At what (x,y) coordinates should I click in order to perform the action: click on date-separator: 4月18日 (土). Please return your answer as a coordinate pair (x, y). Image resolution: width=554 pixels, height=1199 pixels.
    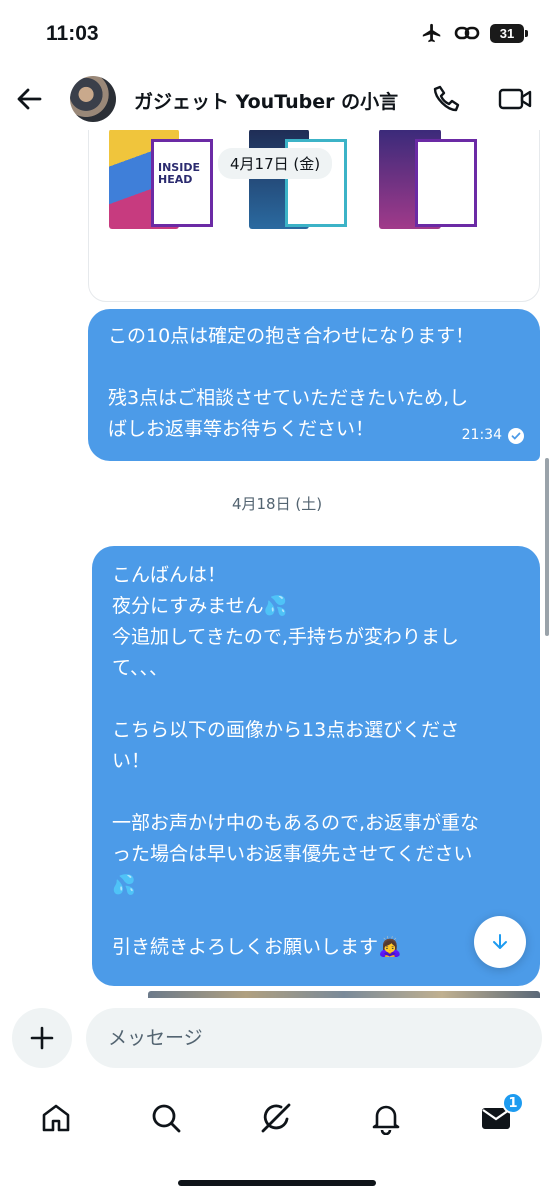
    Looking at the image, I should click on (277, 504).